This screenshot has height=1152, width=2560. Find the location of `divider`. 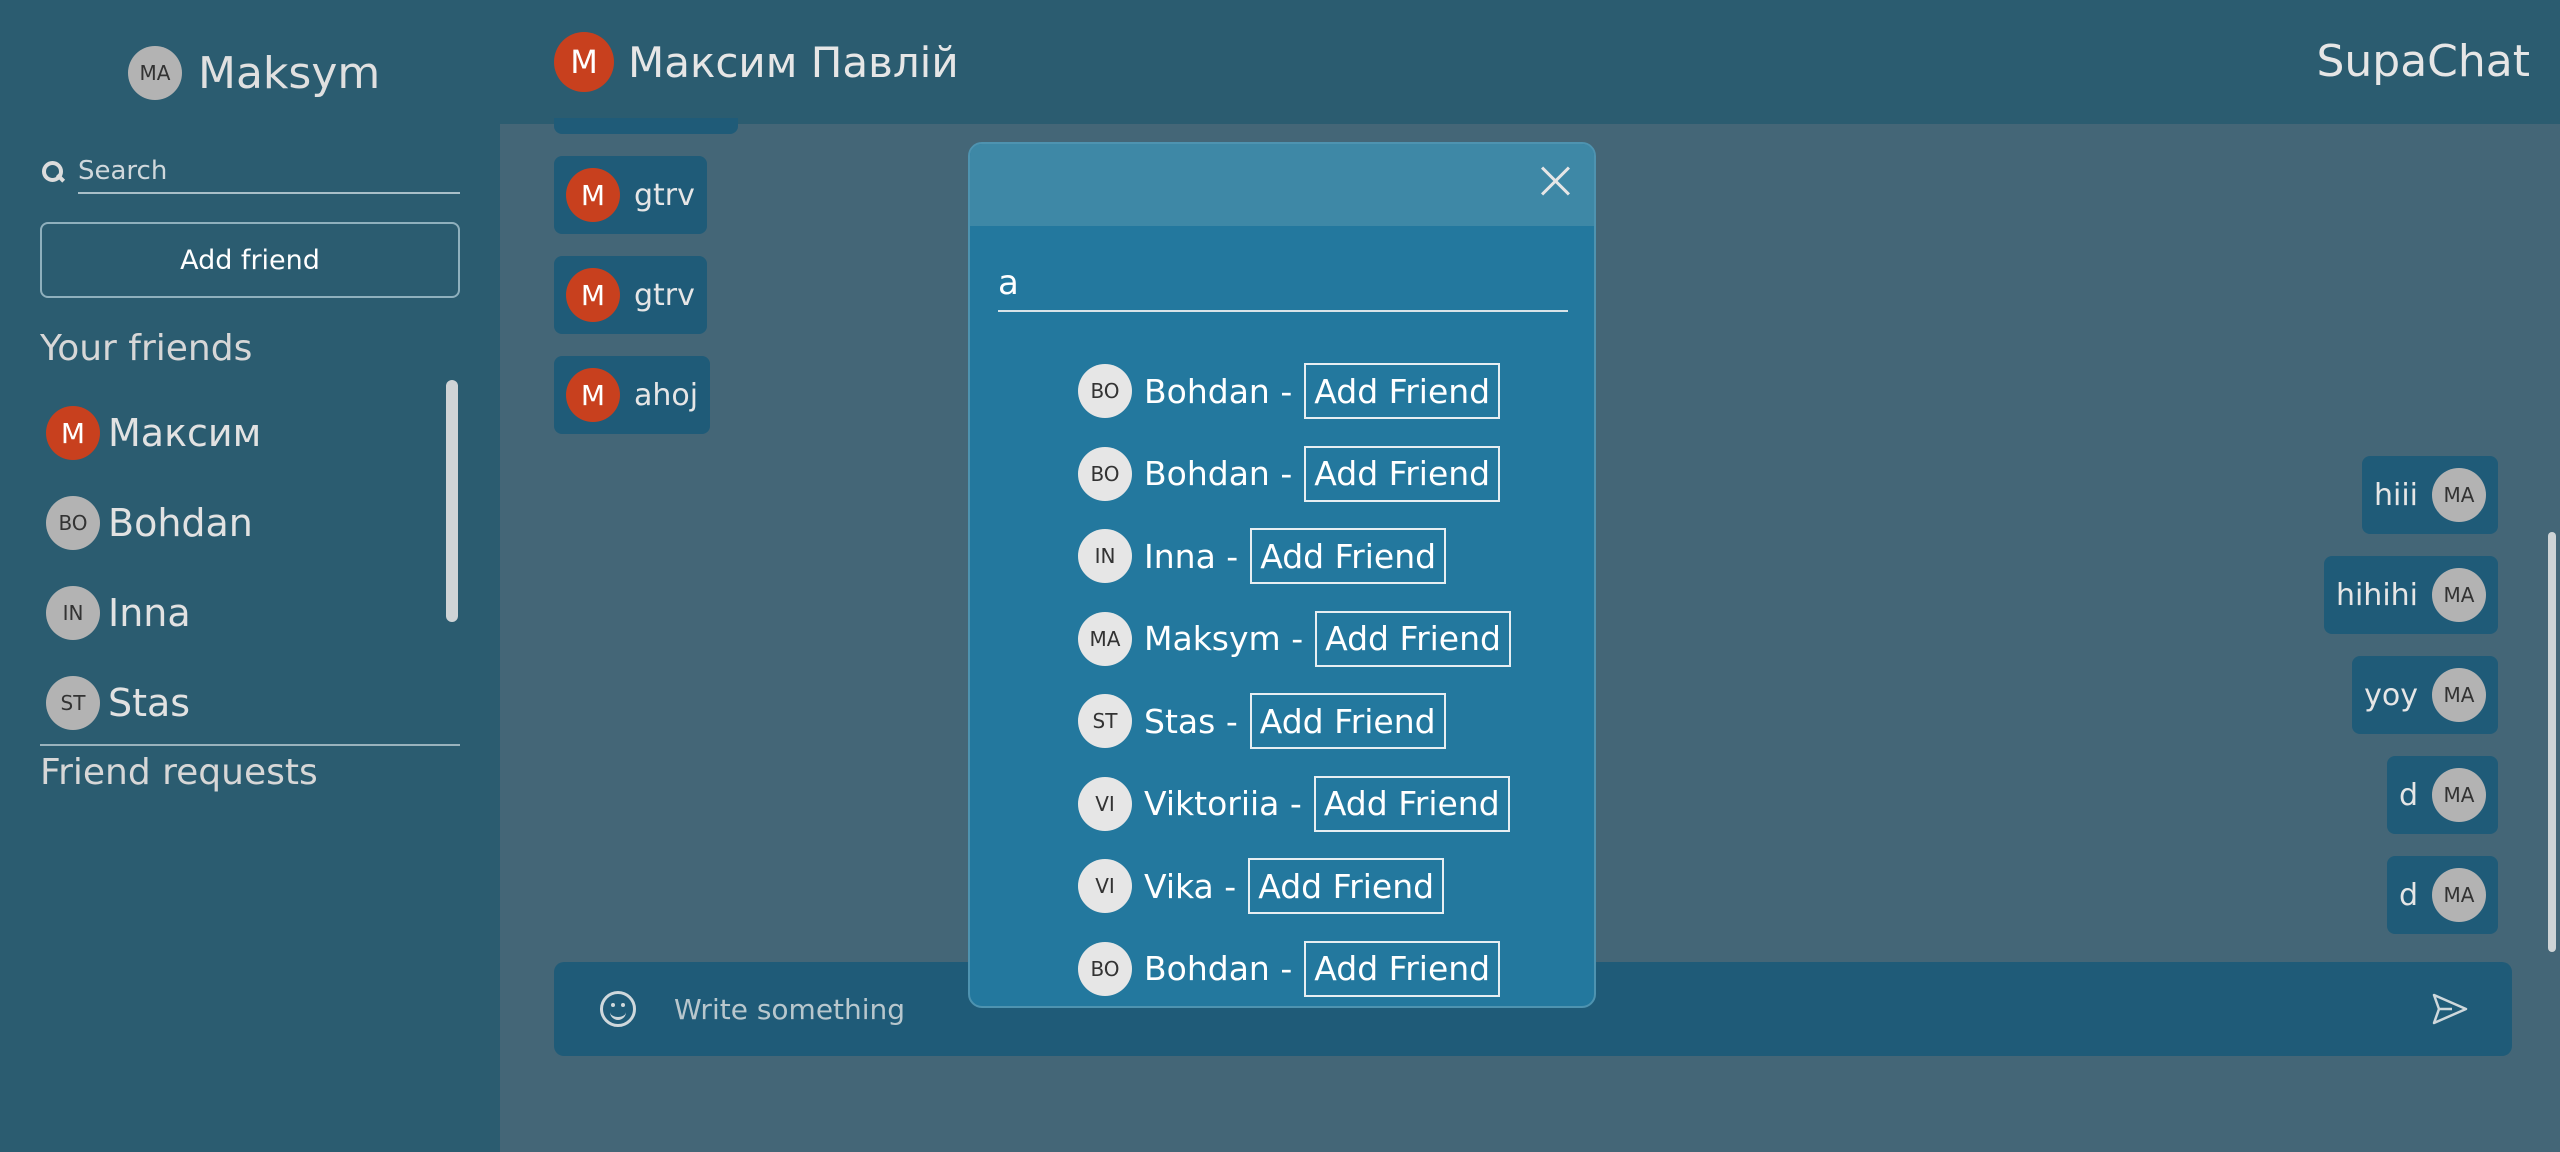

divider is located at coordinates (250, 745).